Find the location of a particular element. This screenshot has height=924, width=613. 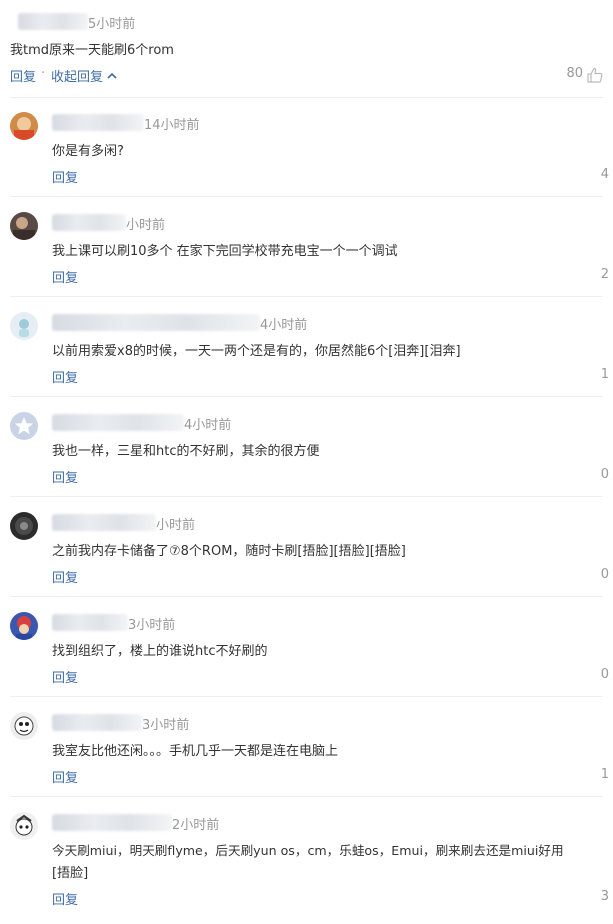

reply-content: 找到组织了，楼上的谁说htc不好刷的 is located at coordinates (160, 651).